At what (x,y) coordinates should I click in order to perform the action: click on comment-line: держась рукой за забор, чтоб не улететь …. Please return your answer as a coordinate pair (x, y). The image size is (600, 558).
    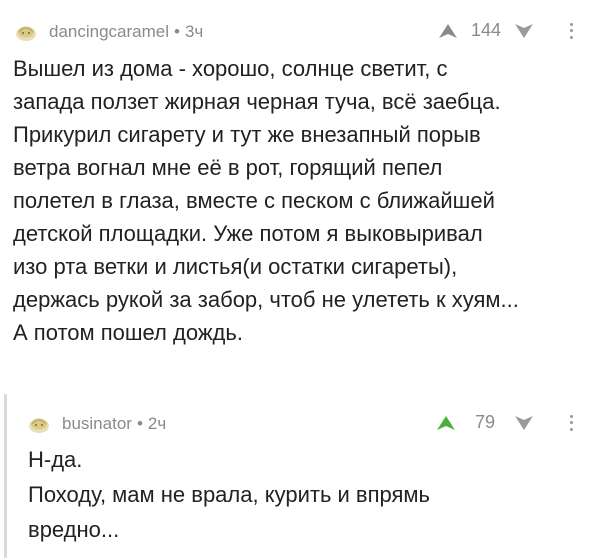
    Looking at the image, I should click on (266, 299).